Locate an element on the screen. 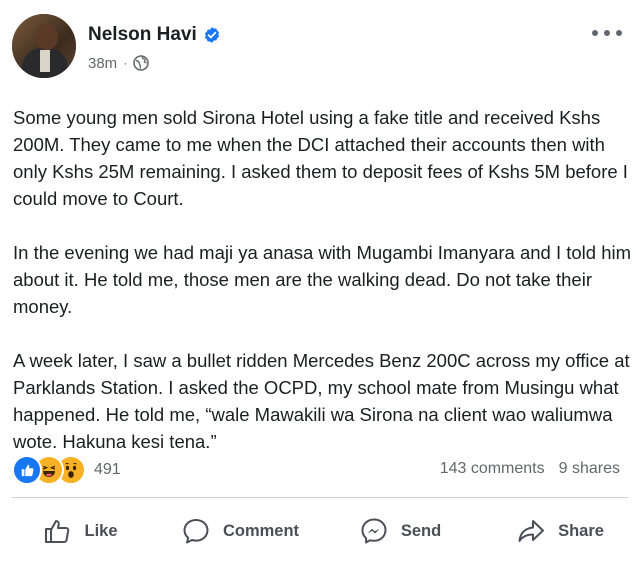 The height and width of the screenshot is (566, 640). author-name-row: Nelson Havi is located at coordinates (154, 35).